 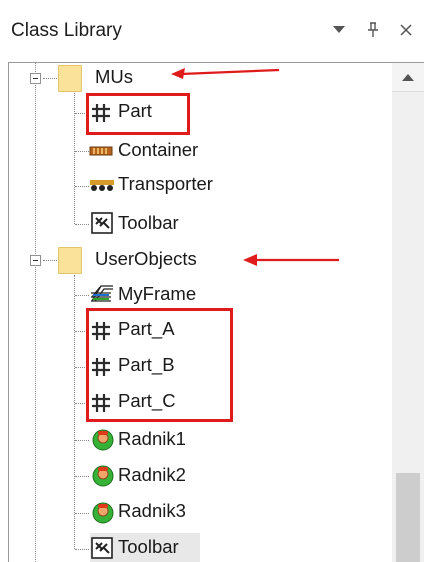 I want to click on close-icon, so click(x=406, y=30).